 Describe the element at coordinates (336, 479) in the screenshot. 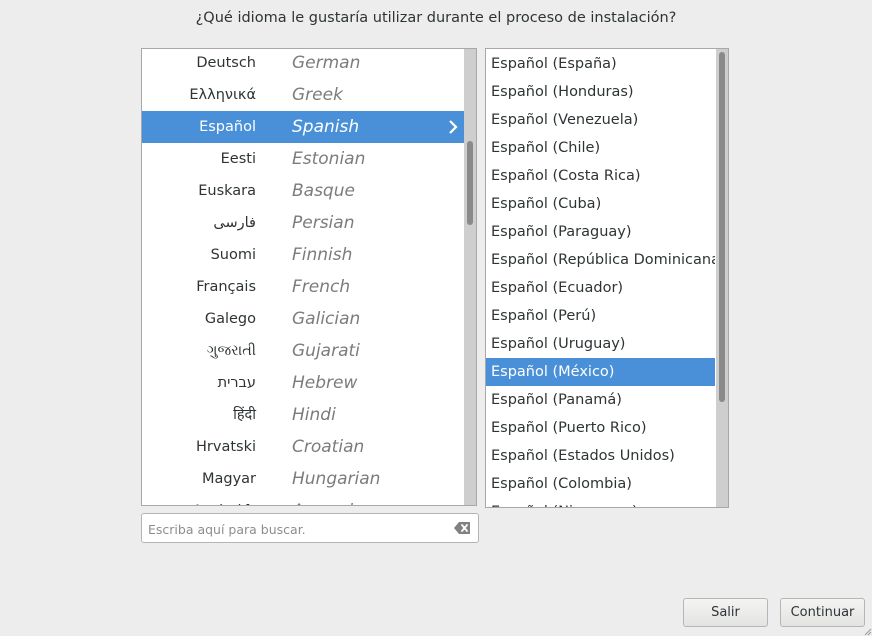

I see `language-english-name: Hungarian` at that location.